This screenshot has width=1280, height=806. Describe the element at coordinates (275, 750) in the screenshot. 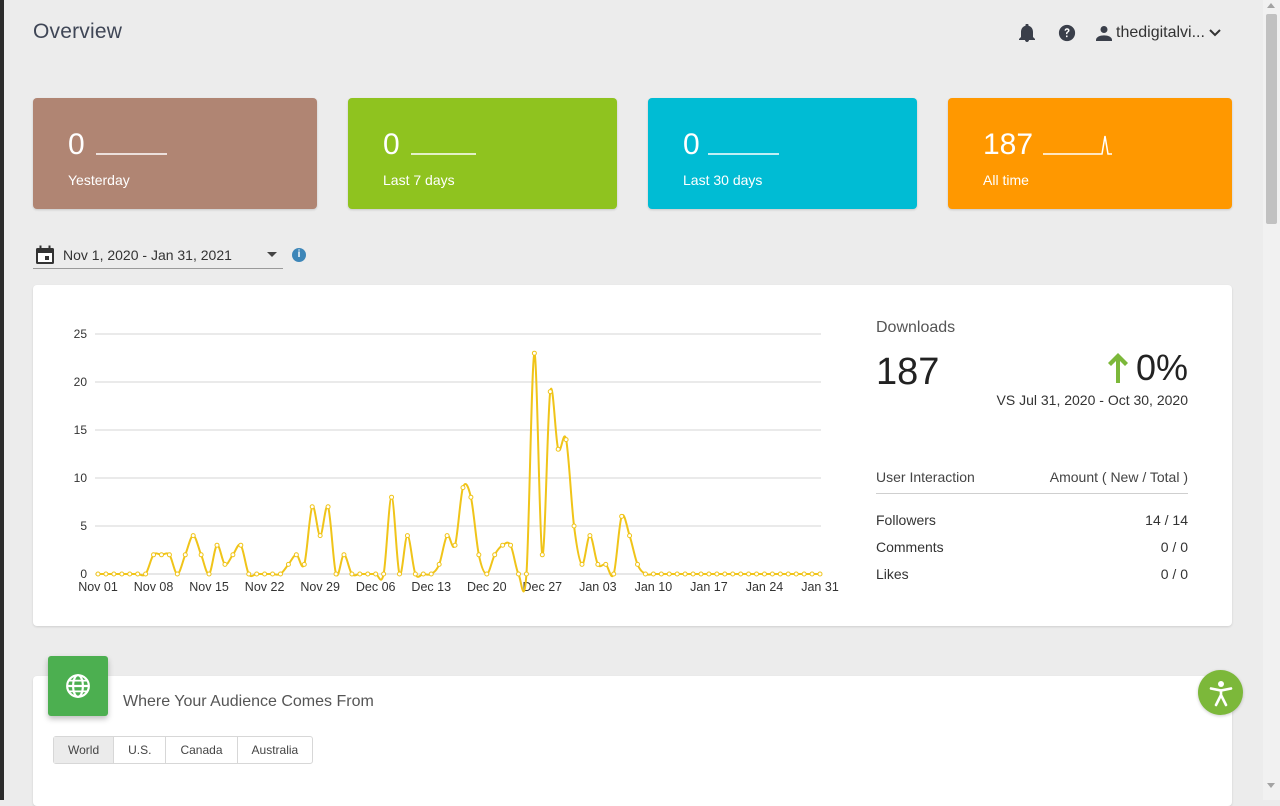

I see `tab-australia: Australia` at that location.